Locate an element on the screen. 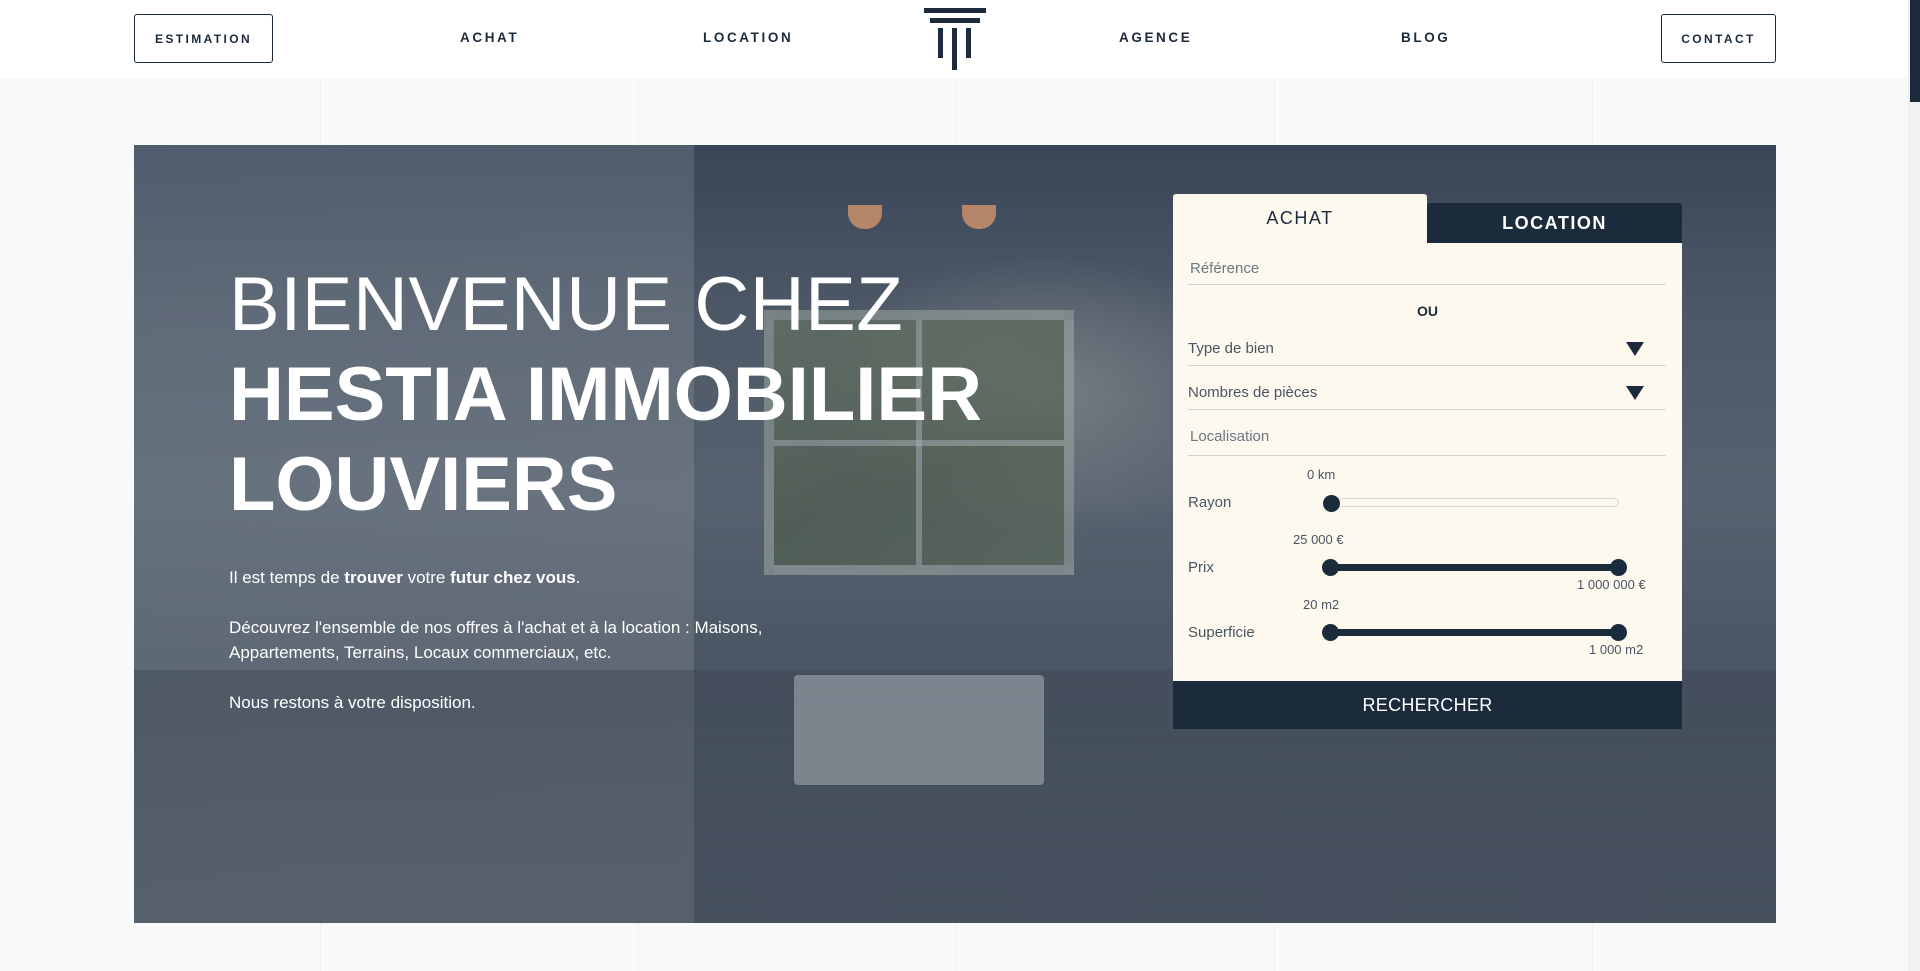 The width and height of the screenshot is (1920, 971). prix-max-value: 1 000 000 € is located at coordinates (1611, 584).